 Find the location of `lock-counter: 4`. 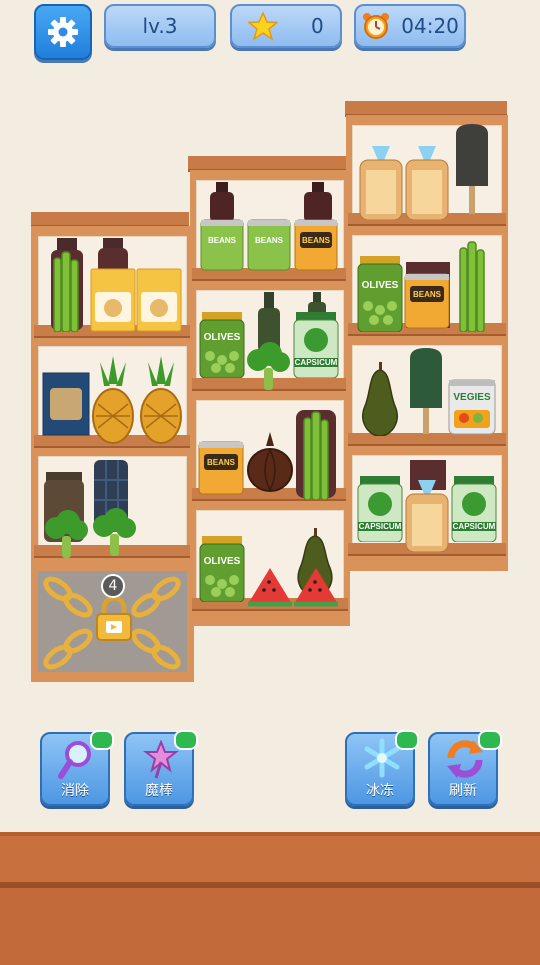

lock-counter: 4 is located at coordinates (113, 586).